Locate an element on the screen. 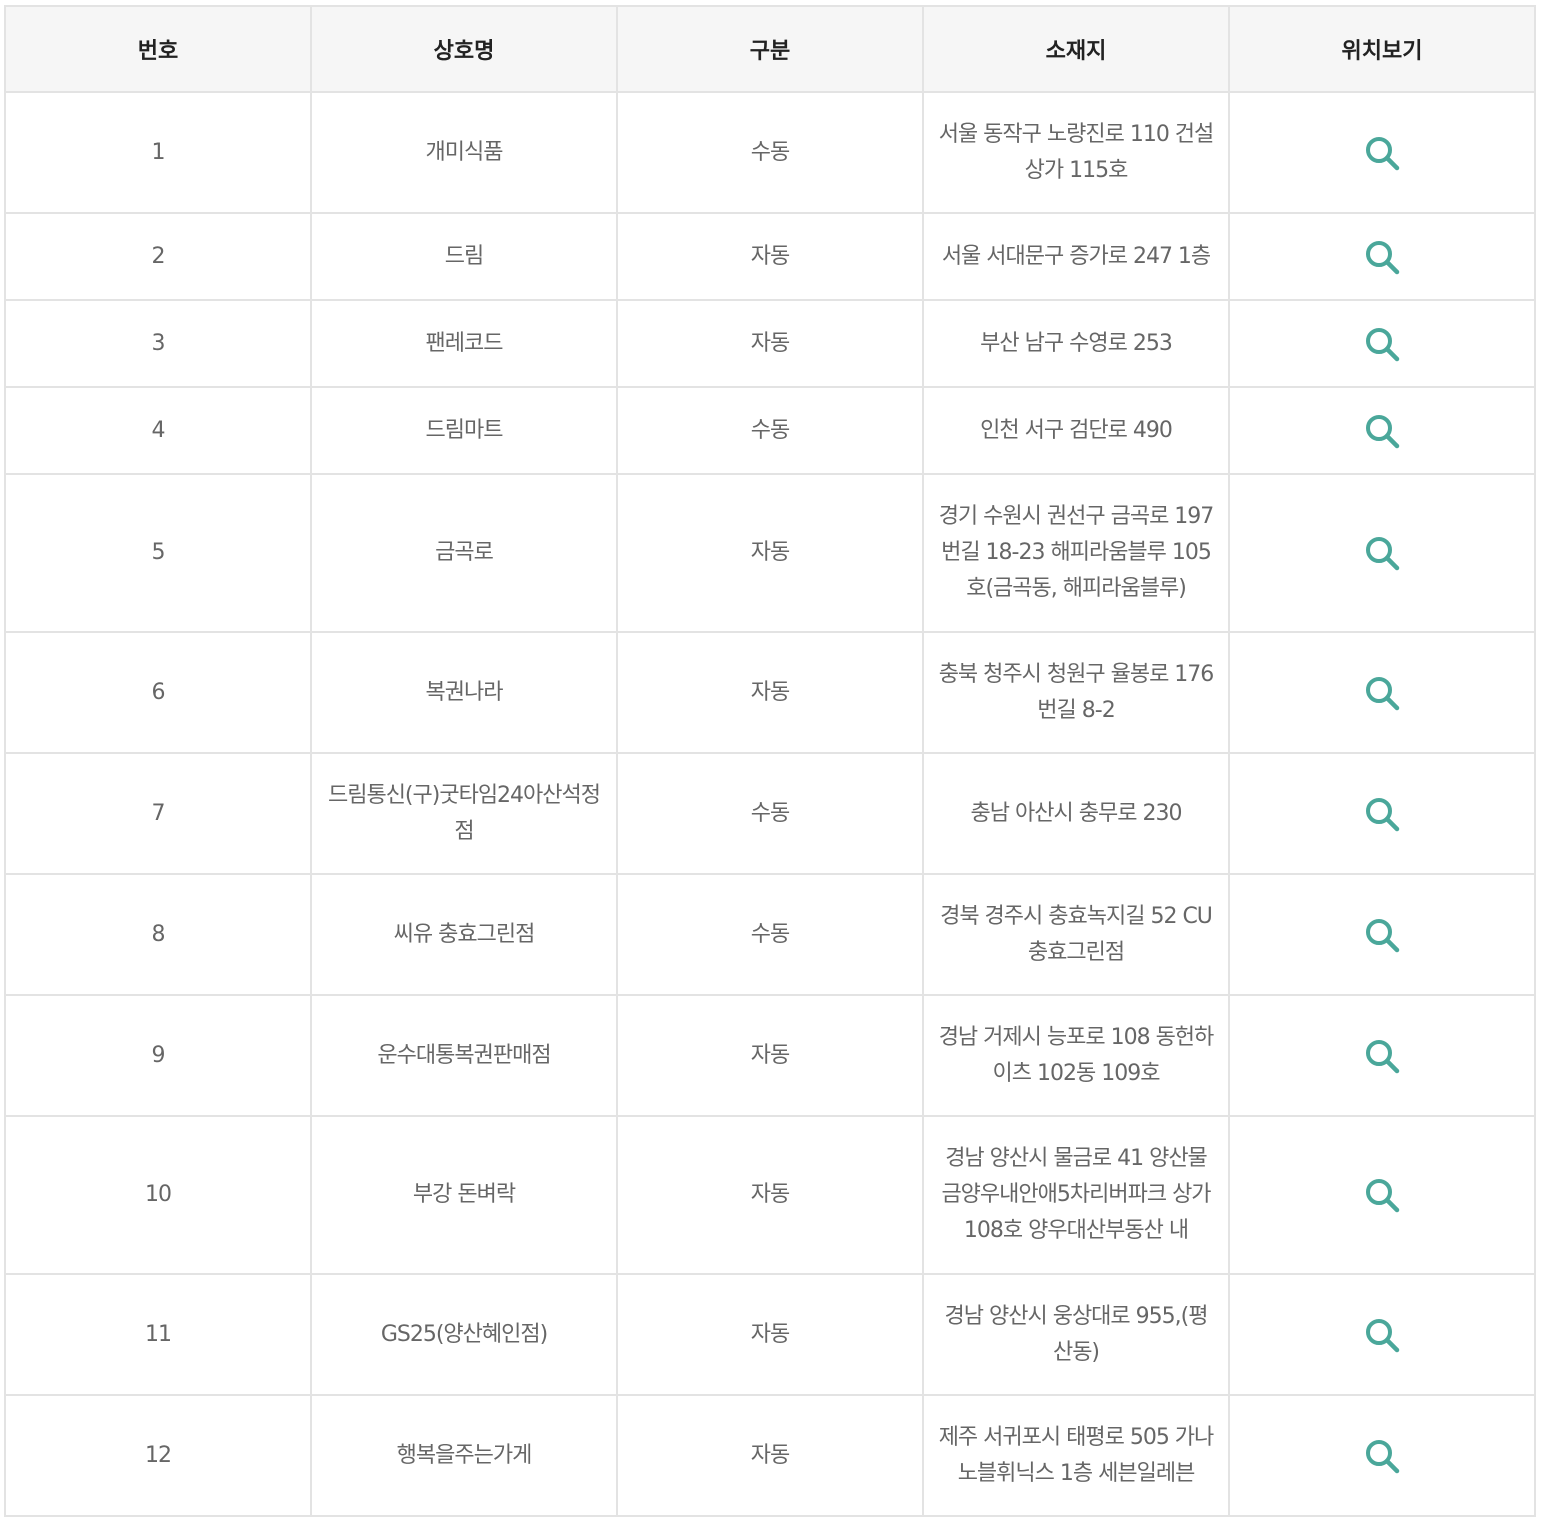 Image resolution: width=1544 pixels, height=1530 pixels. row-number-cell: 7 is located at coordinates (158, 813).